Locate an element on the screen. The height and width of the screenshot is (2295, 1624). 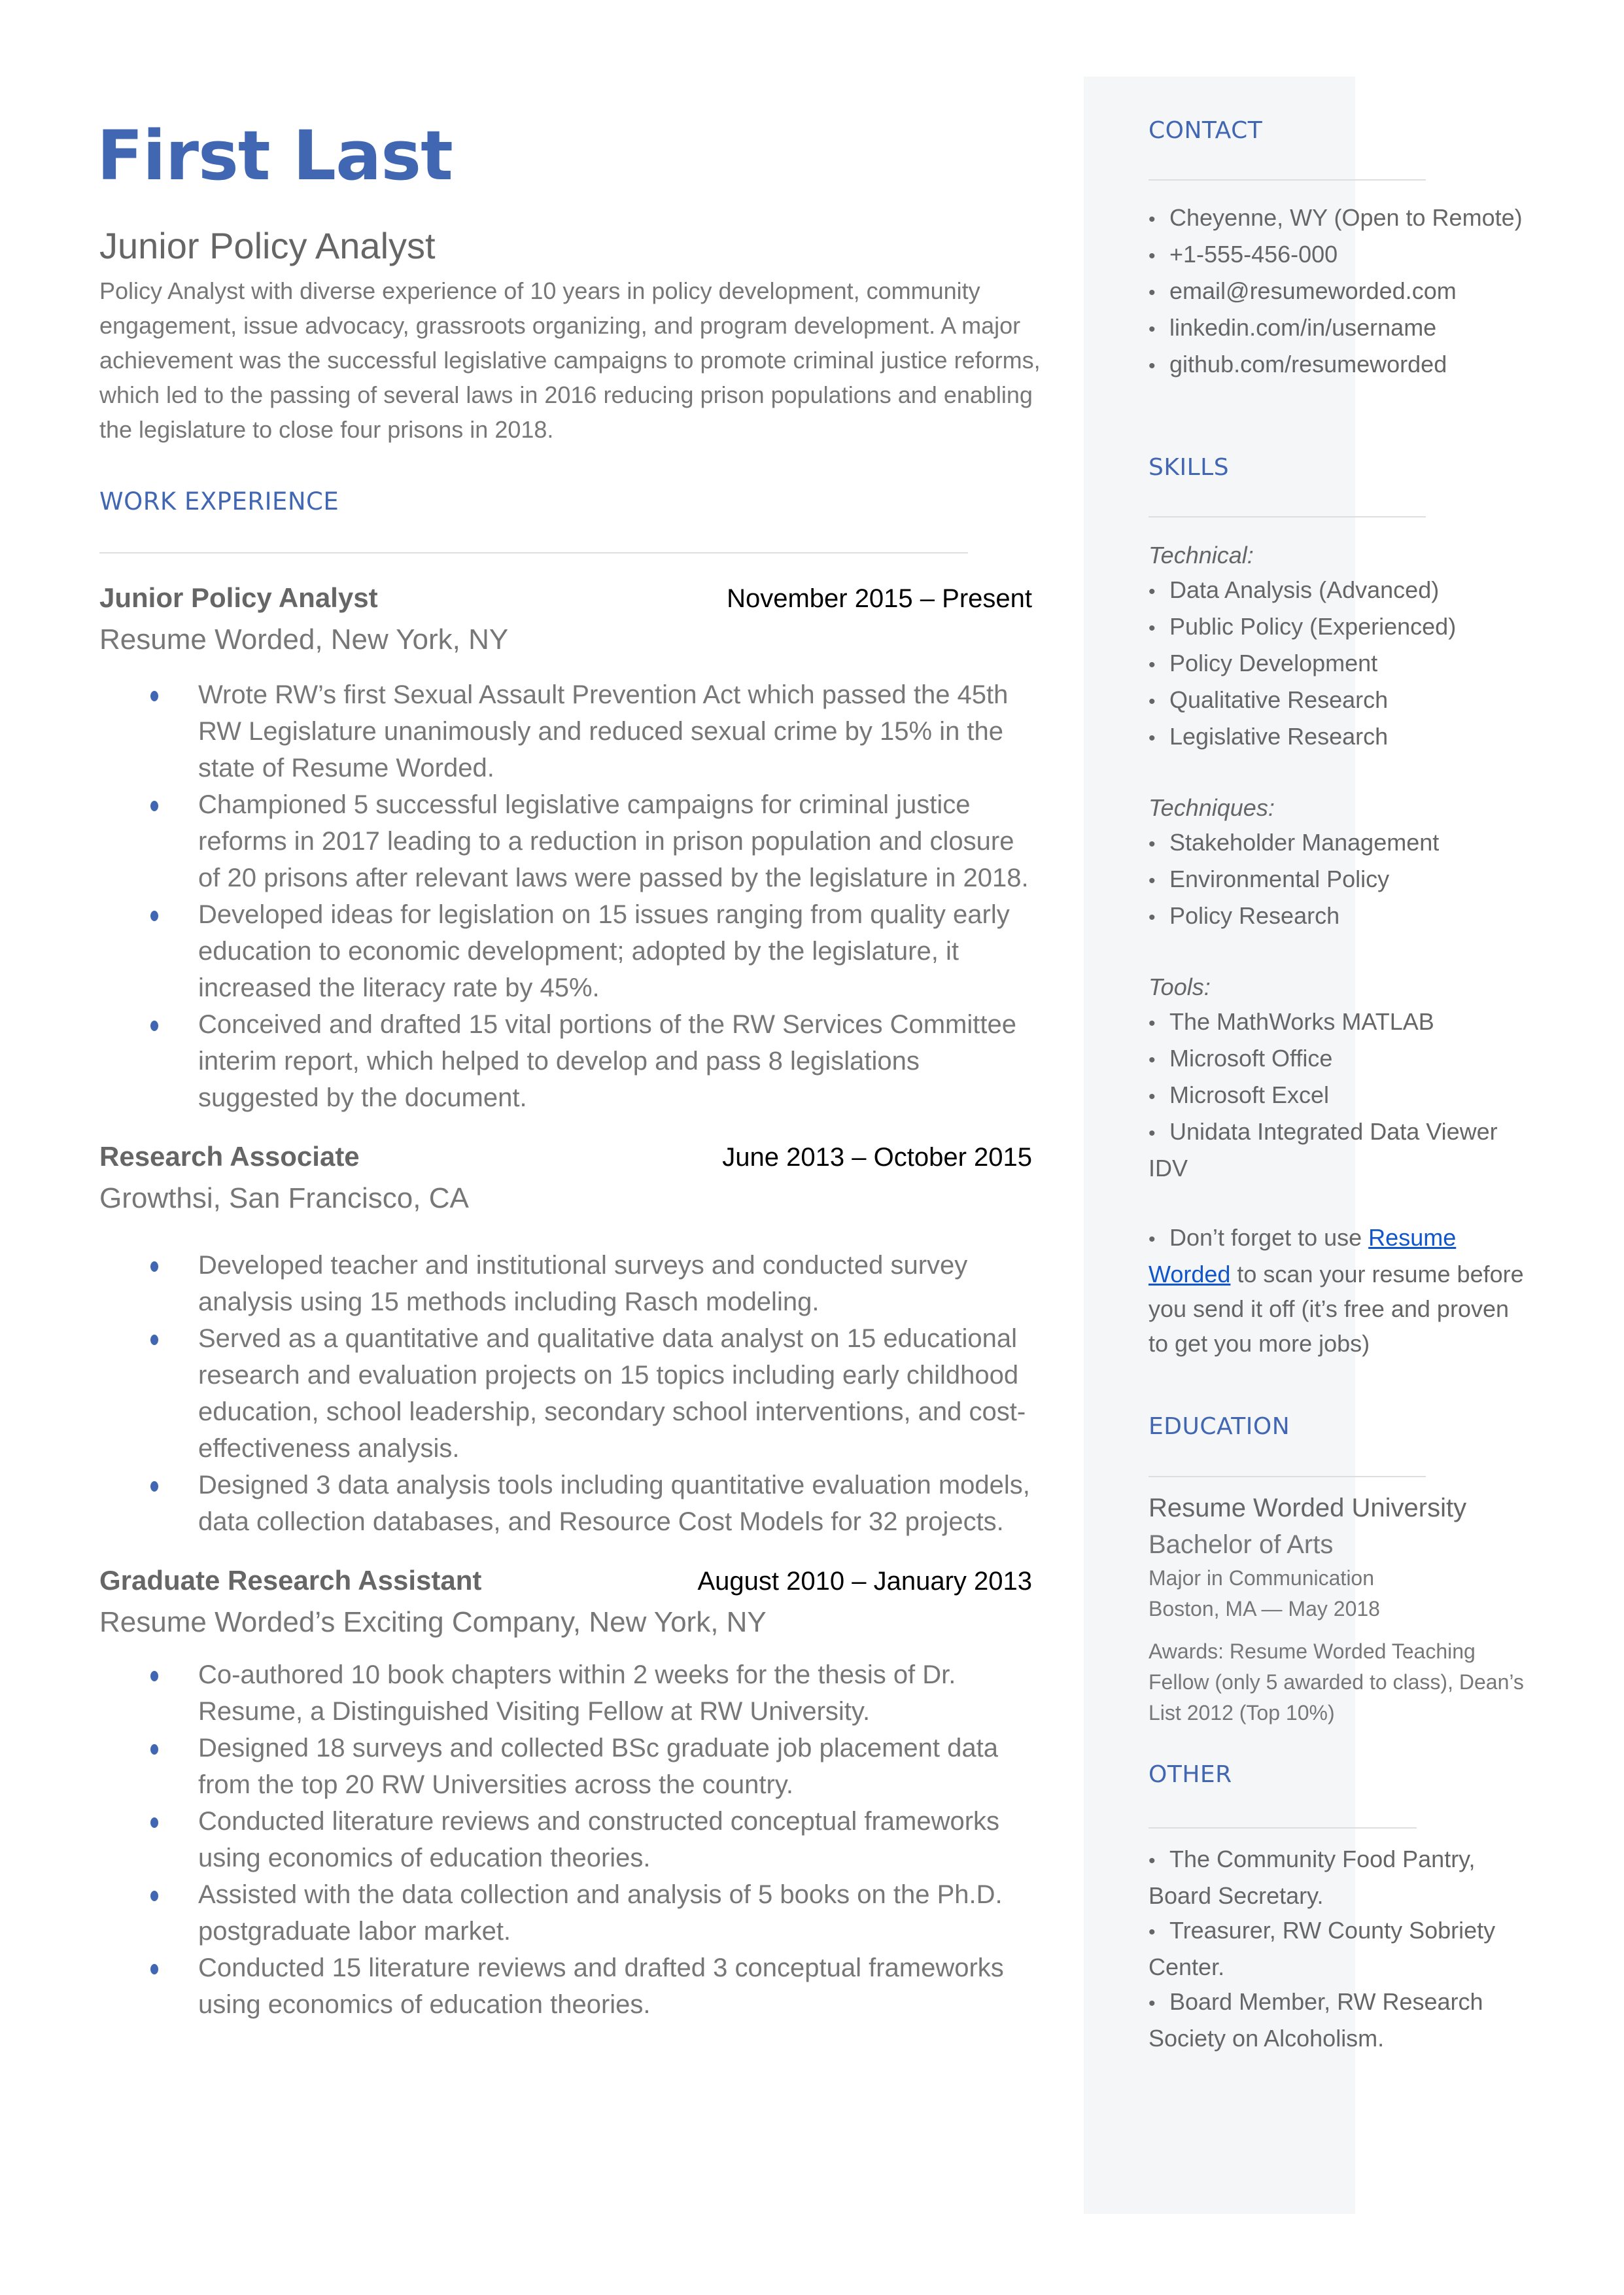
skill-item: • Qualitative Research is located at coordinates (1351, 701).